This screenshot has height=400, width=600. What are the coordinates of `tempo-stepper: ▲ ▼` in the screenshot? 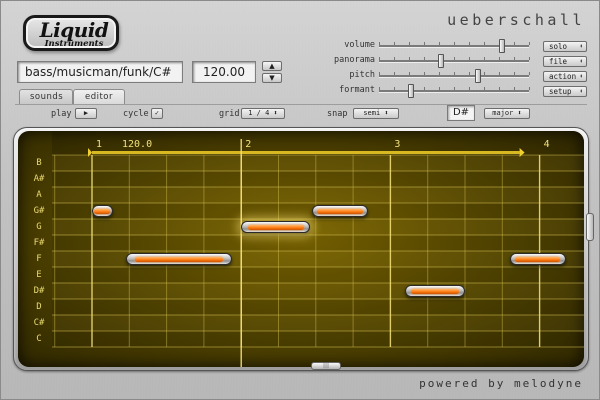 It's located at (272, 72).